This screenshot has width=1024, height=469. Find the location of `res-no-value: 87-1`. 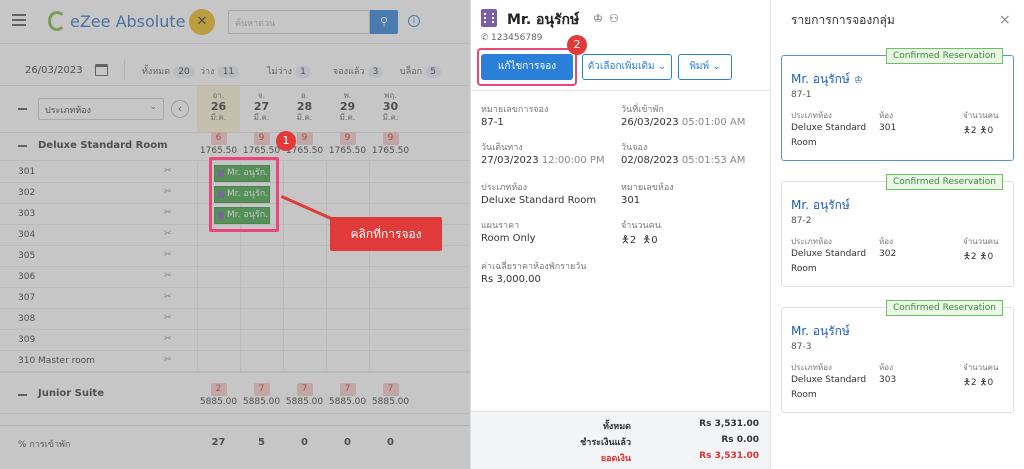

res-no-value: 87-1 is located at coordinates (492, 122).